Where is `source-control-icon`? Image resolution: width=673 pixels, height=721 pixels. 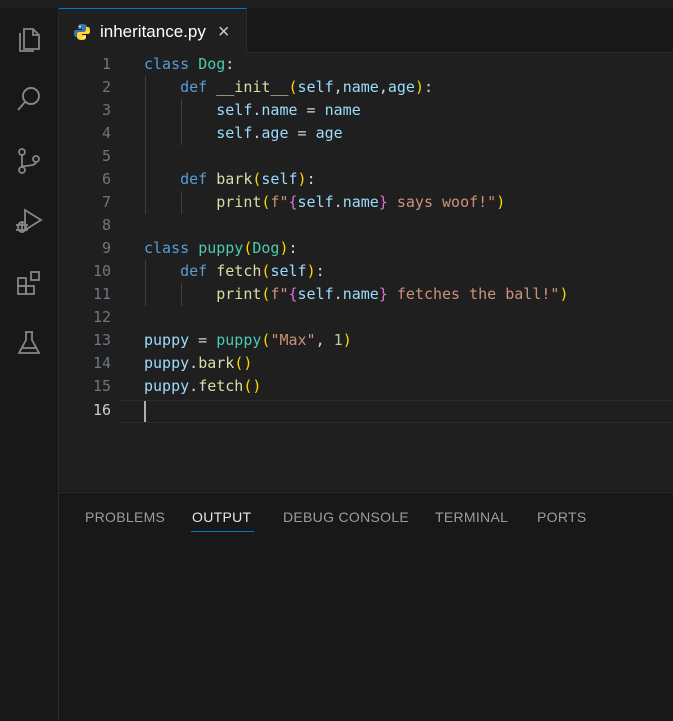 source-control-icon is located at coordinates (29, 161).